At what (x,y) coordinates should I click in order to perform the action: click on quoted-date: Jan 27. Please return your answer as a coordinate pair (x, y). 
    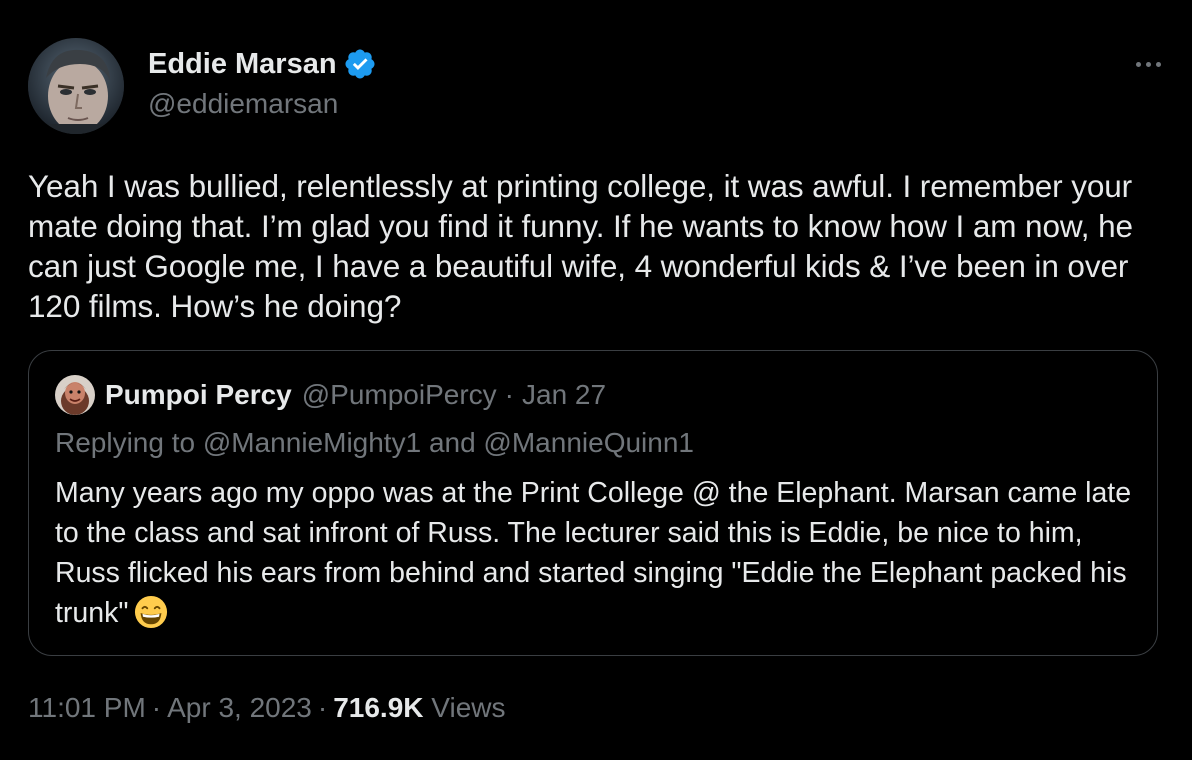
    Looking at the image, I should click on (564, 395).